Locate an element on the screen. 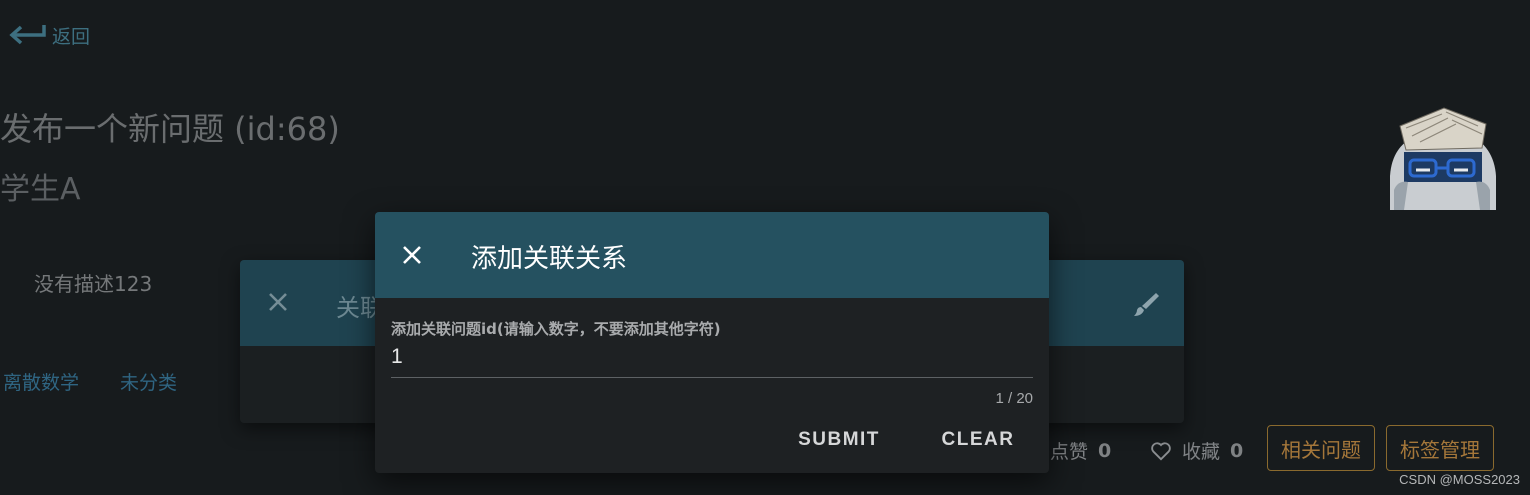  favorite-stat: 收藏 0 is located at coordinates (1196, 450).